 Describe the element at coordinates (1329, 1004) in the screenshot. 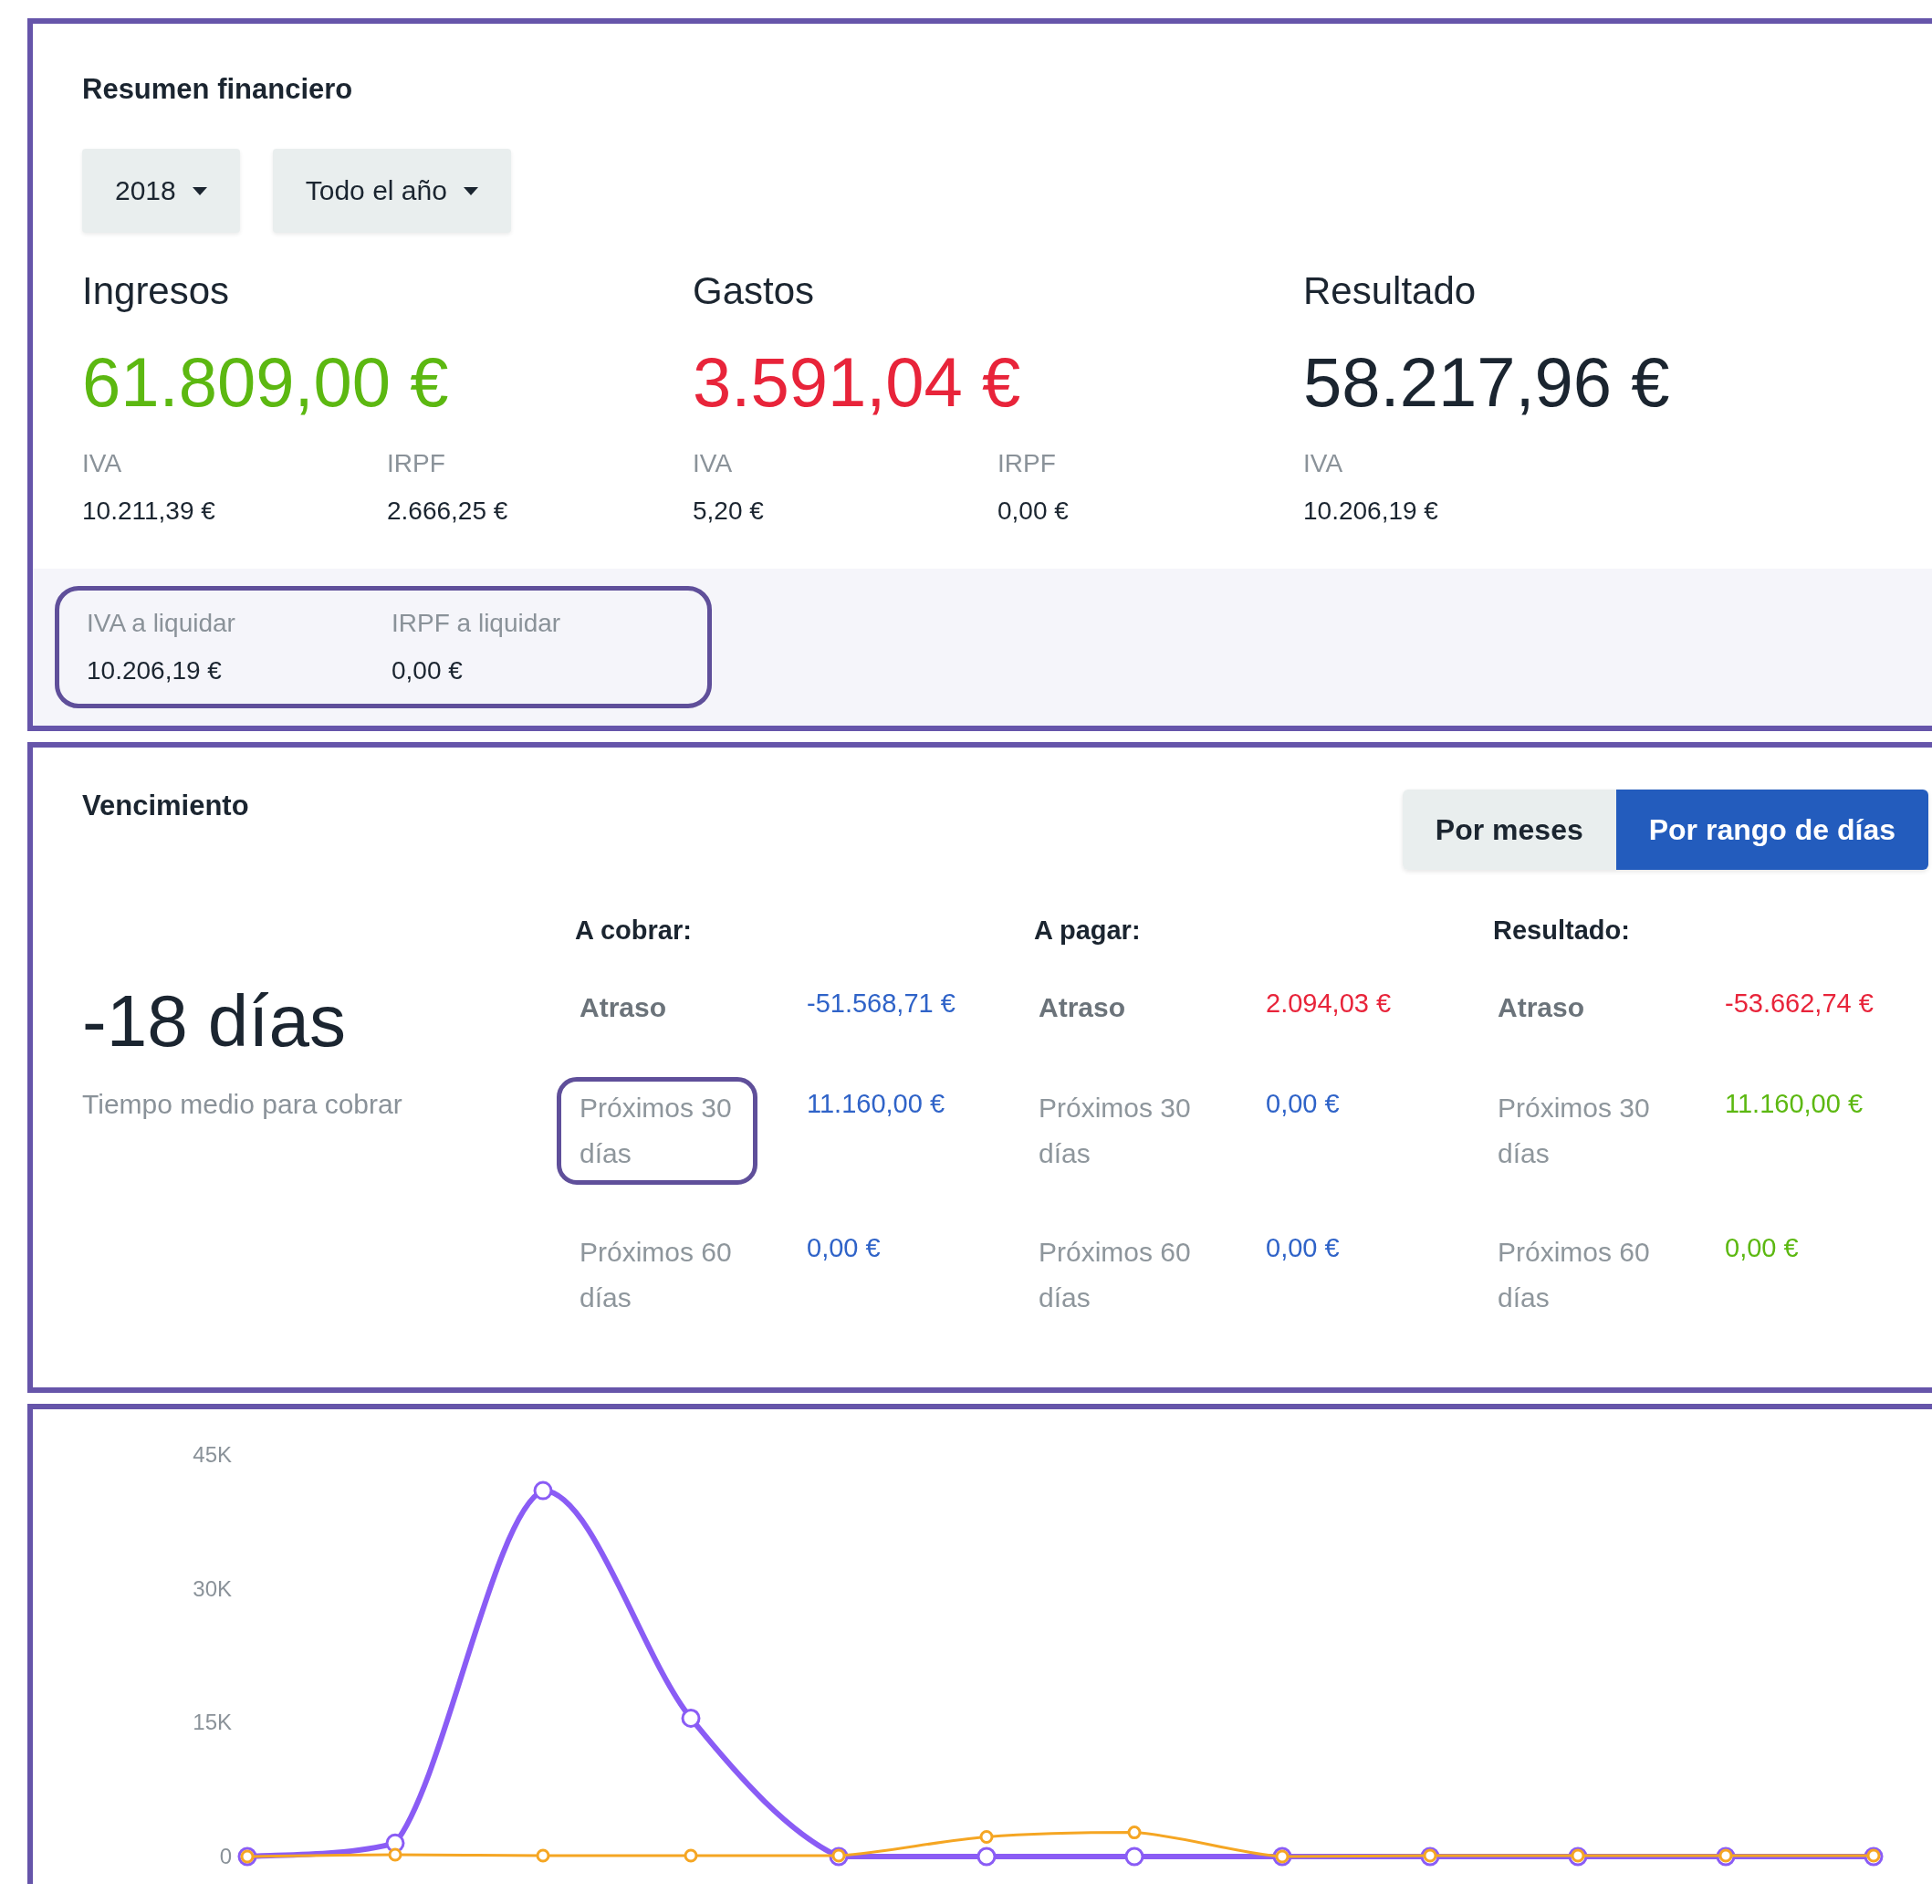

I see `range-value: 2.094,03 €` at that location.